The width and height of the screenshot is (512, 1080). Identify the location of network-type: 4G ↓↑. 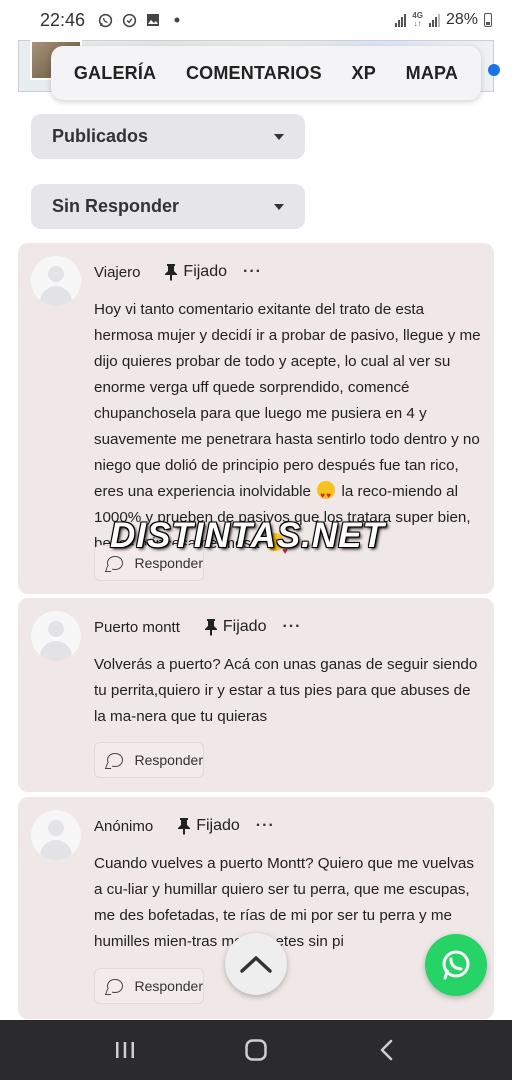
(417, 19).